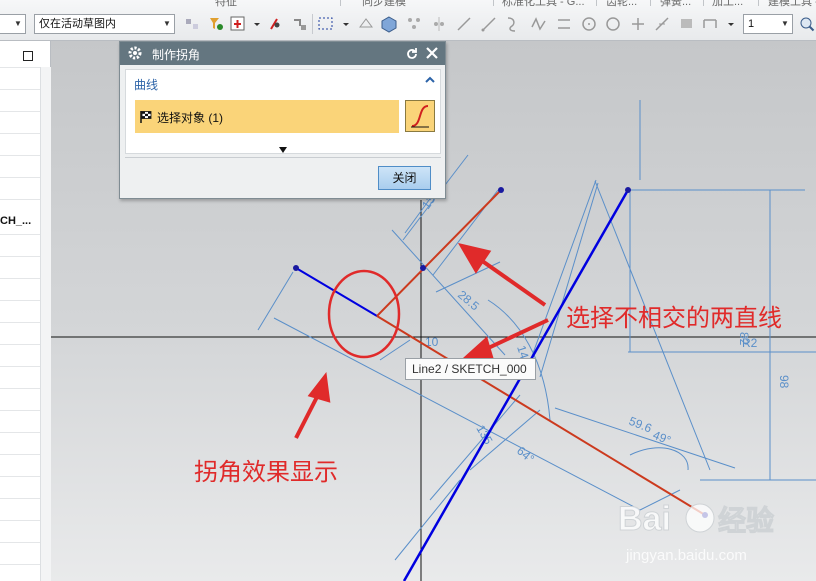 Image resolution: width=816 pixels, height=581 pixels. What do you see at coordinates (146, 117) in the screenshot?
I see `checkered-flag-icon` at bounding box center [146, 117].